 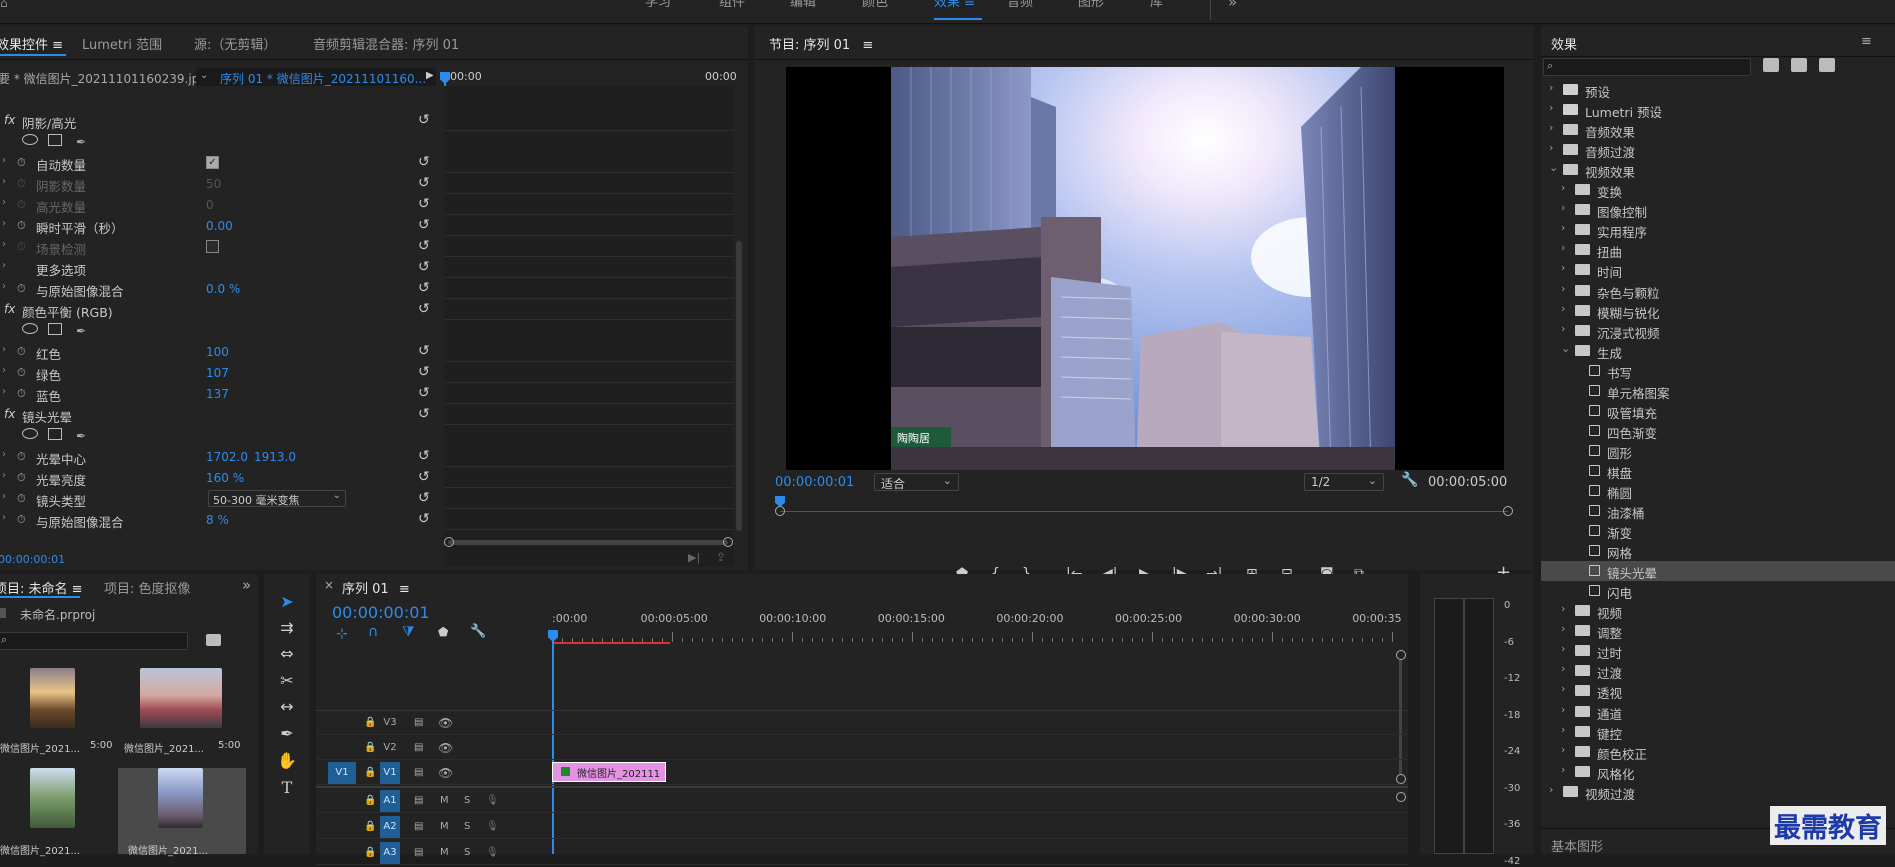 I want to click on fit-dropdown: 适合 ⌄, so click(x=916, y=482).